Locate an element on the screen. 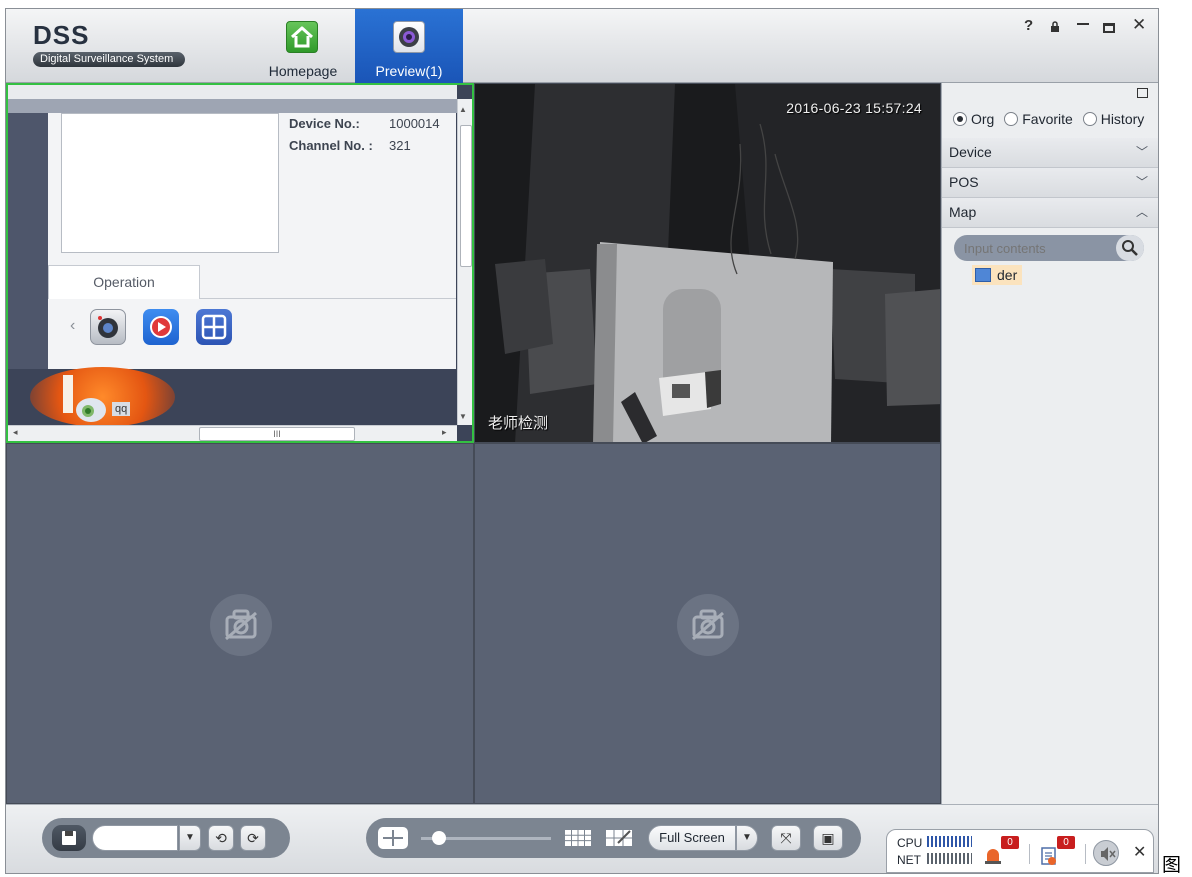  net-meter is located at coordinates (949, 858).